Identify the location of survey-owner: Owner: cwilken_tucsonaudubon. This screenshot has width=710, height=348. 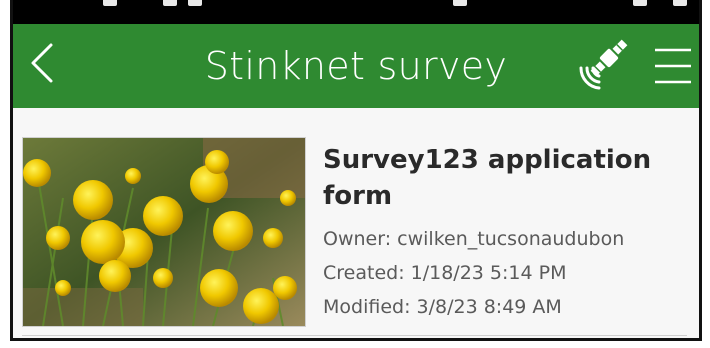
(474, 239).